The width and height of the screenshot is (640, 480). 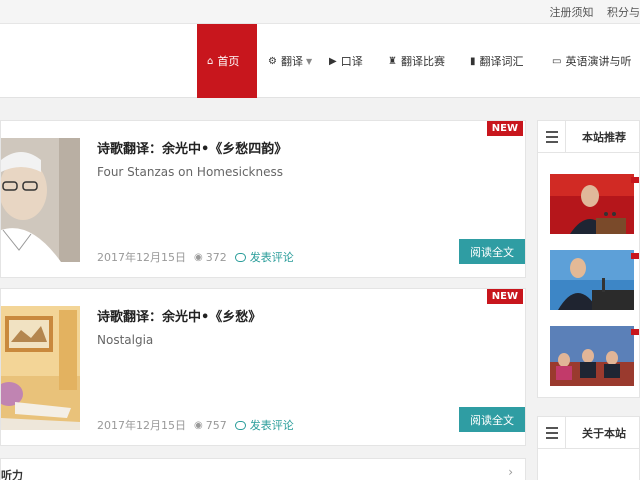 What do you see at coordinates (309, 61) in the screenshot?
I see `chevron-down-icon: ▼` at bounding box center [309, 61].